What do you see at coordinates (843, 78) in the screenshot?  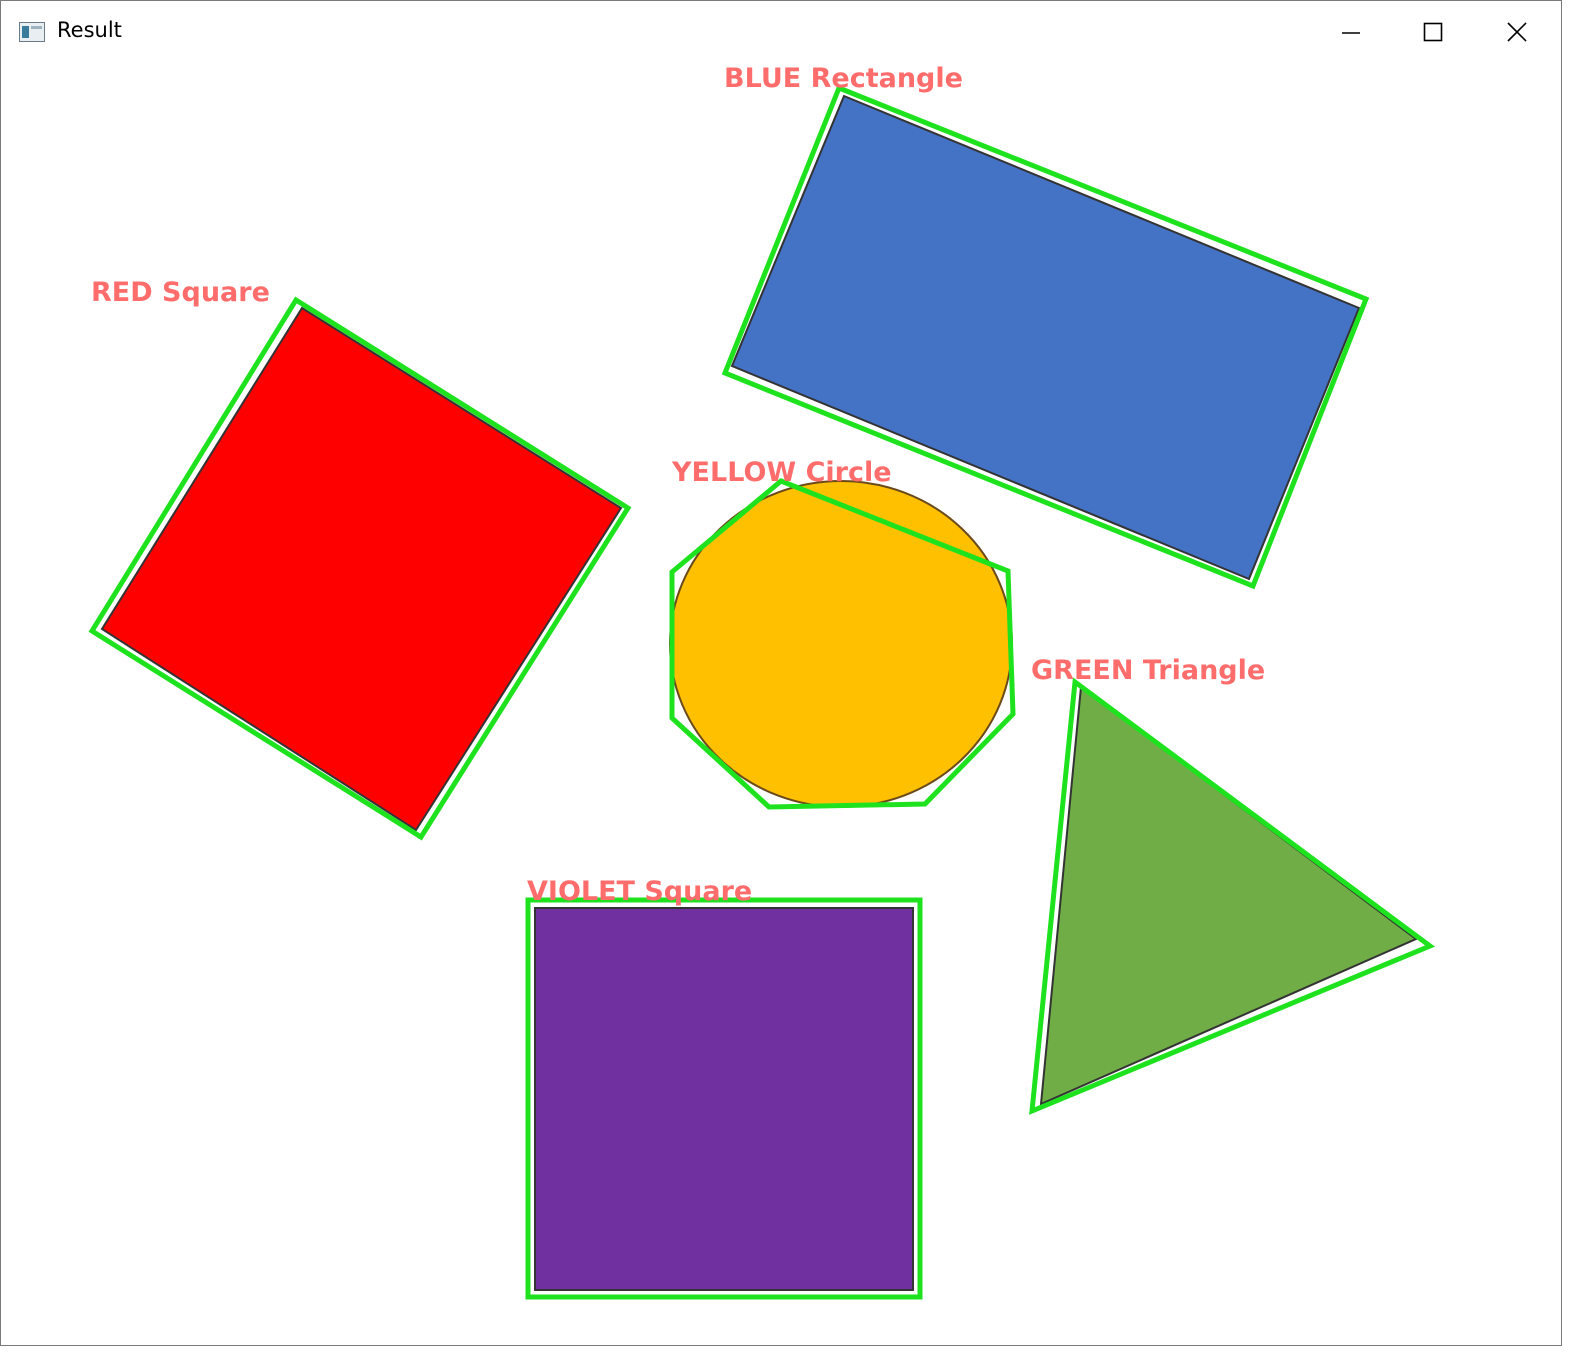 I see `blue-rectangle-label: BLUE Rectangle` at bounding box center [843, 78].